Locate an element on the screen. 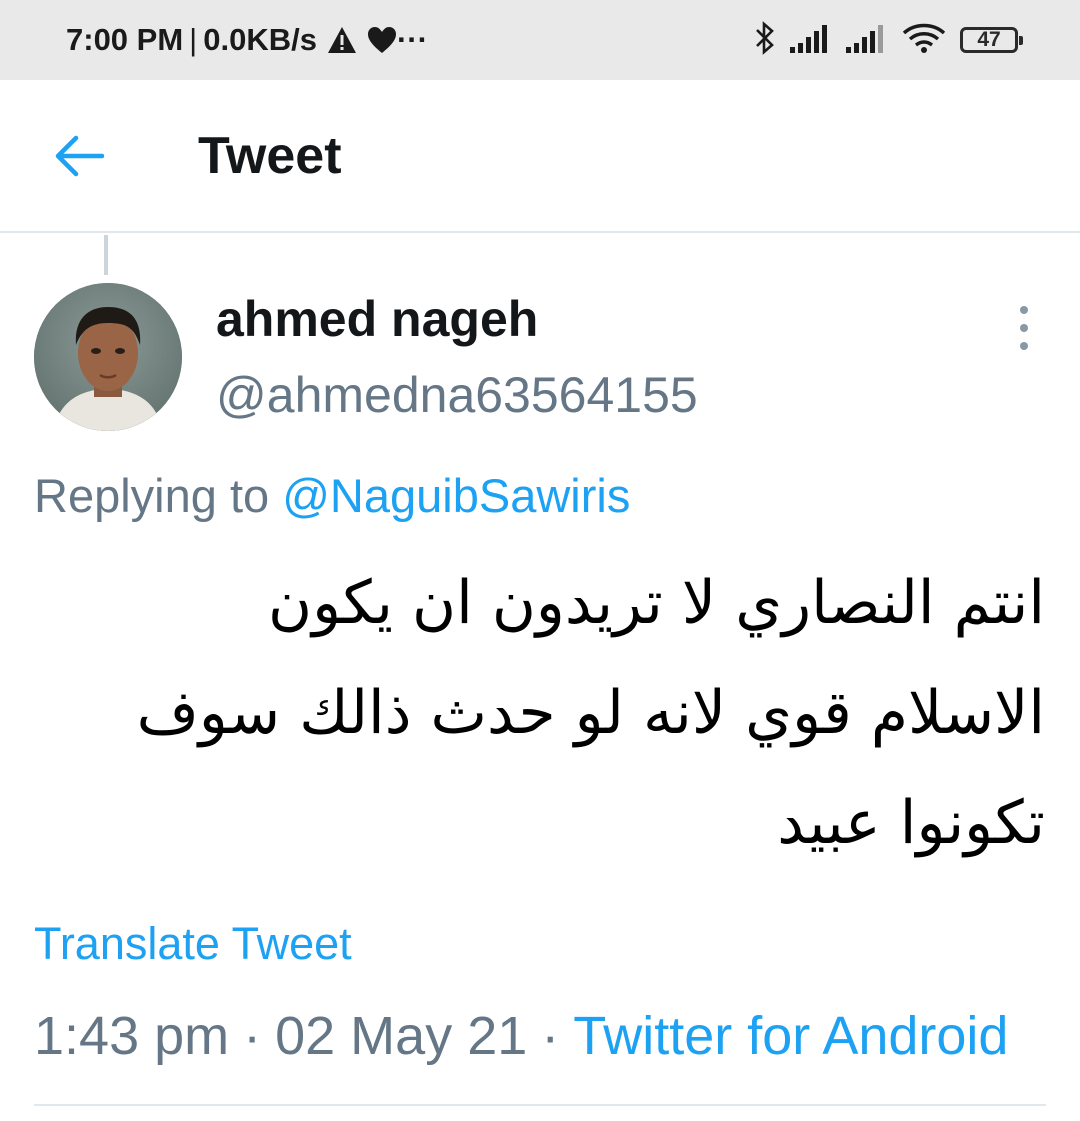 The height and width of the screenshot is (1121, 1080). tweet-meta: 1:43 pm · 02 May 21 · Twitter for Android is located at coordinates (521, 1036).